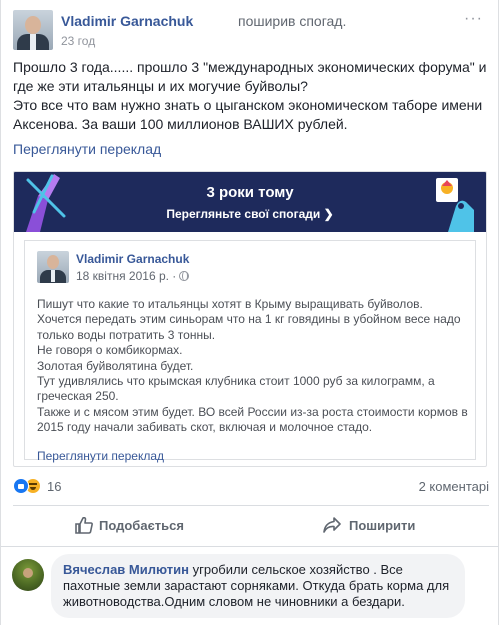 This screenshot has width=499, height=625. What do you see at coordinates (28, 575) in the screenshot?
I see `commenter-avatar` at bounding box center [28, 575].